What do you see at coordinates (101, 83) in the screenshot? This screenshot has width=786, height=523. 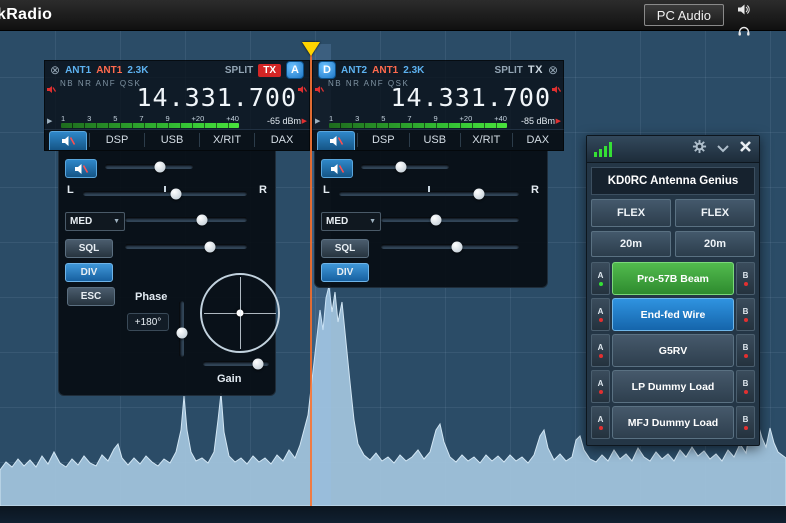 I see `dsp-flags: NB NR ANF QSK` at bounding box center [101, 83].